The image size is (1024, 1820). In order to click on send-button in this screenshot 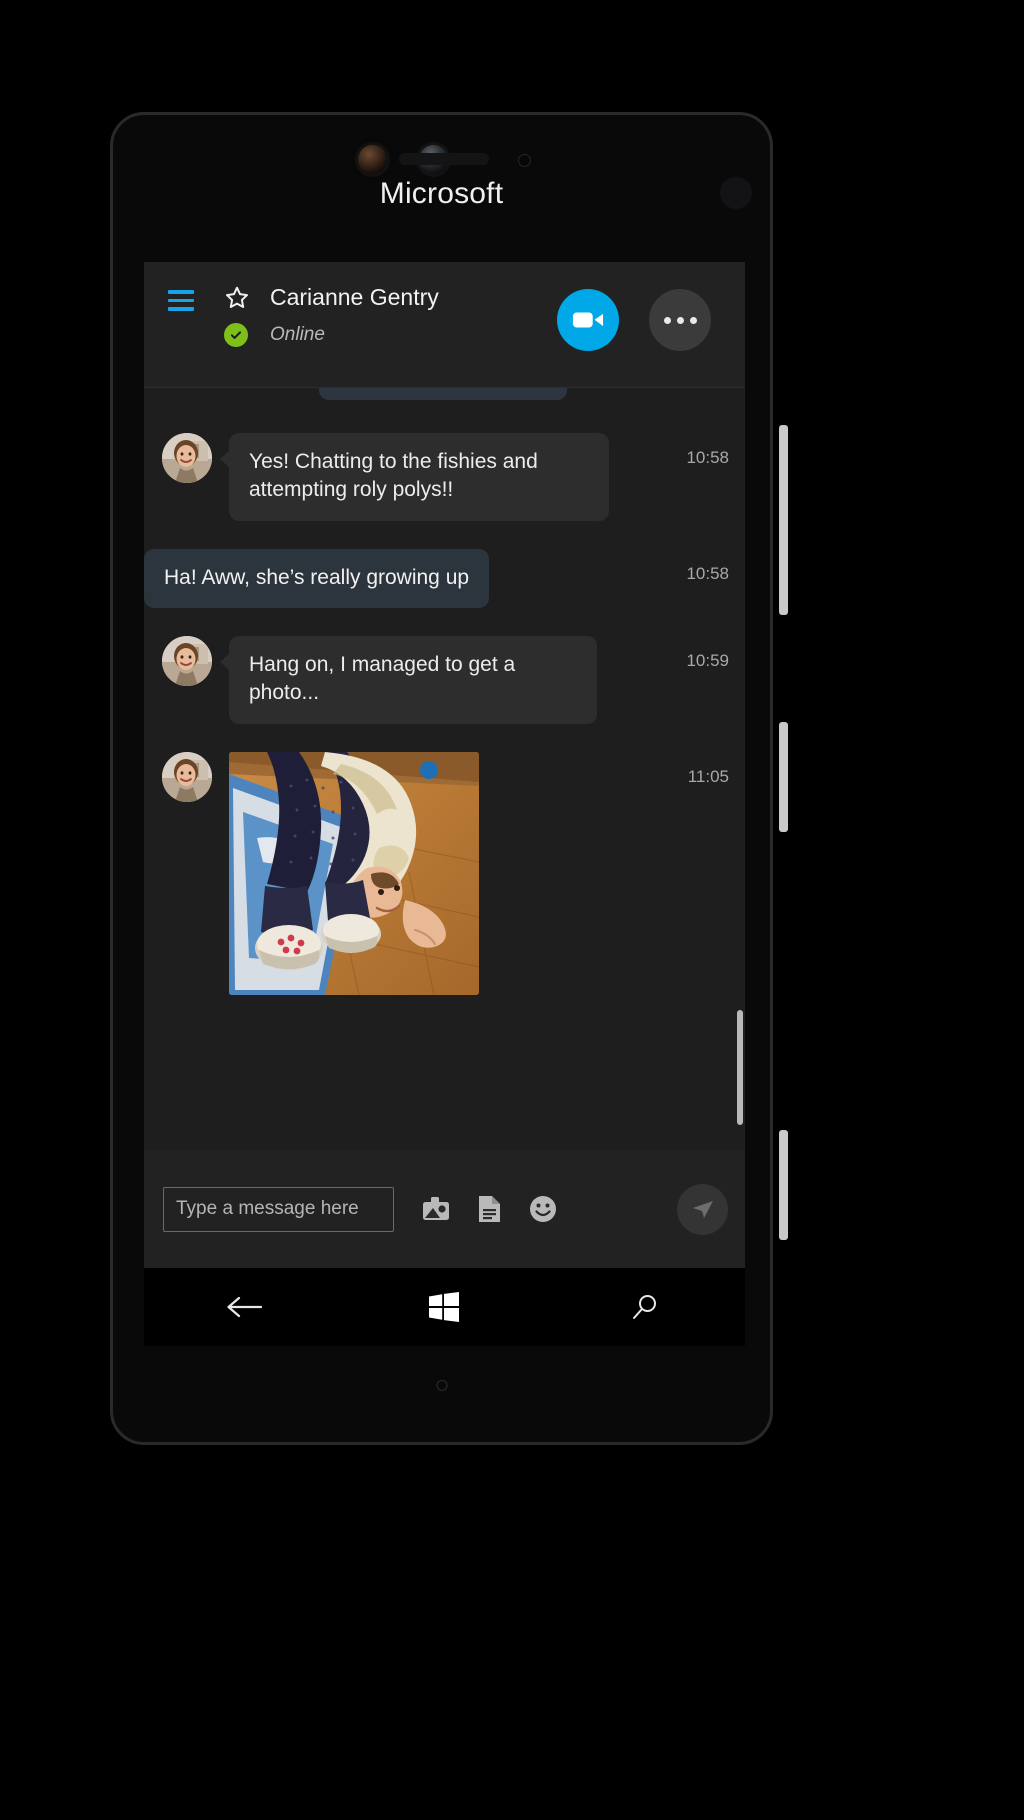, I will do `click(702, 1209)`.